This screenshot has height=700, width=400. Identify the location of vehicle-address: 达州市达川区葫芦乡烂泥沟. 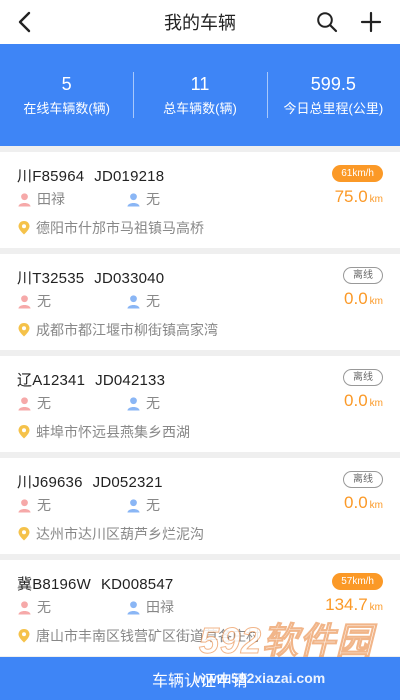
(110, 534).